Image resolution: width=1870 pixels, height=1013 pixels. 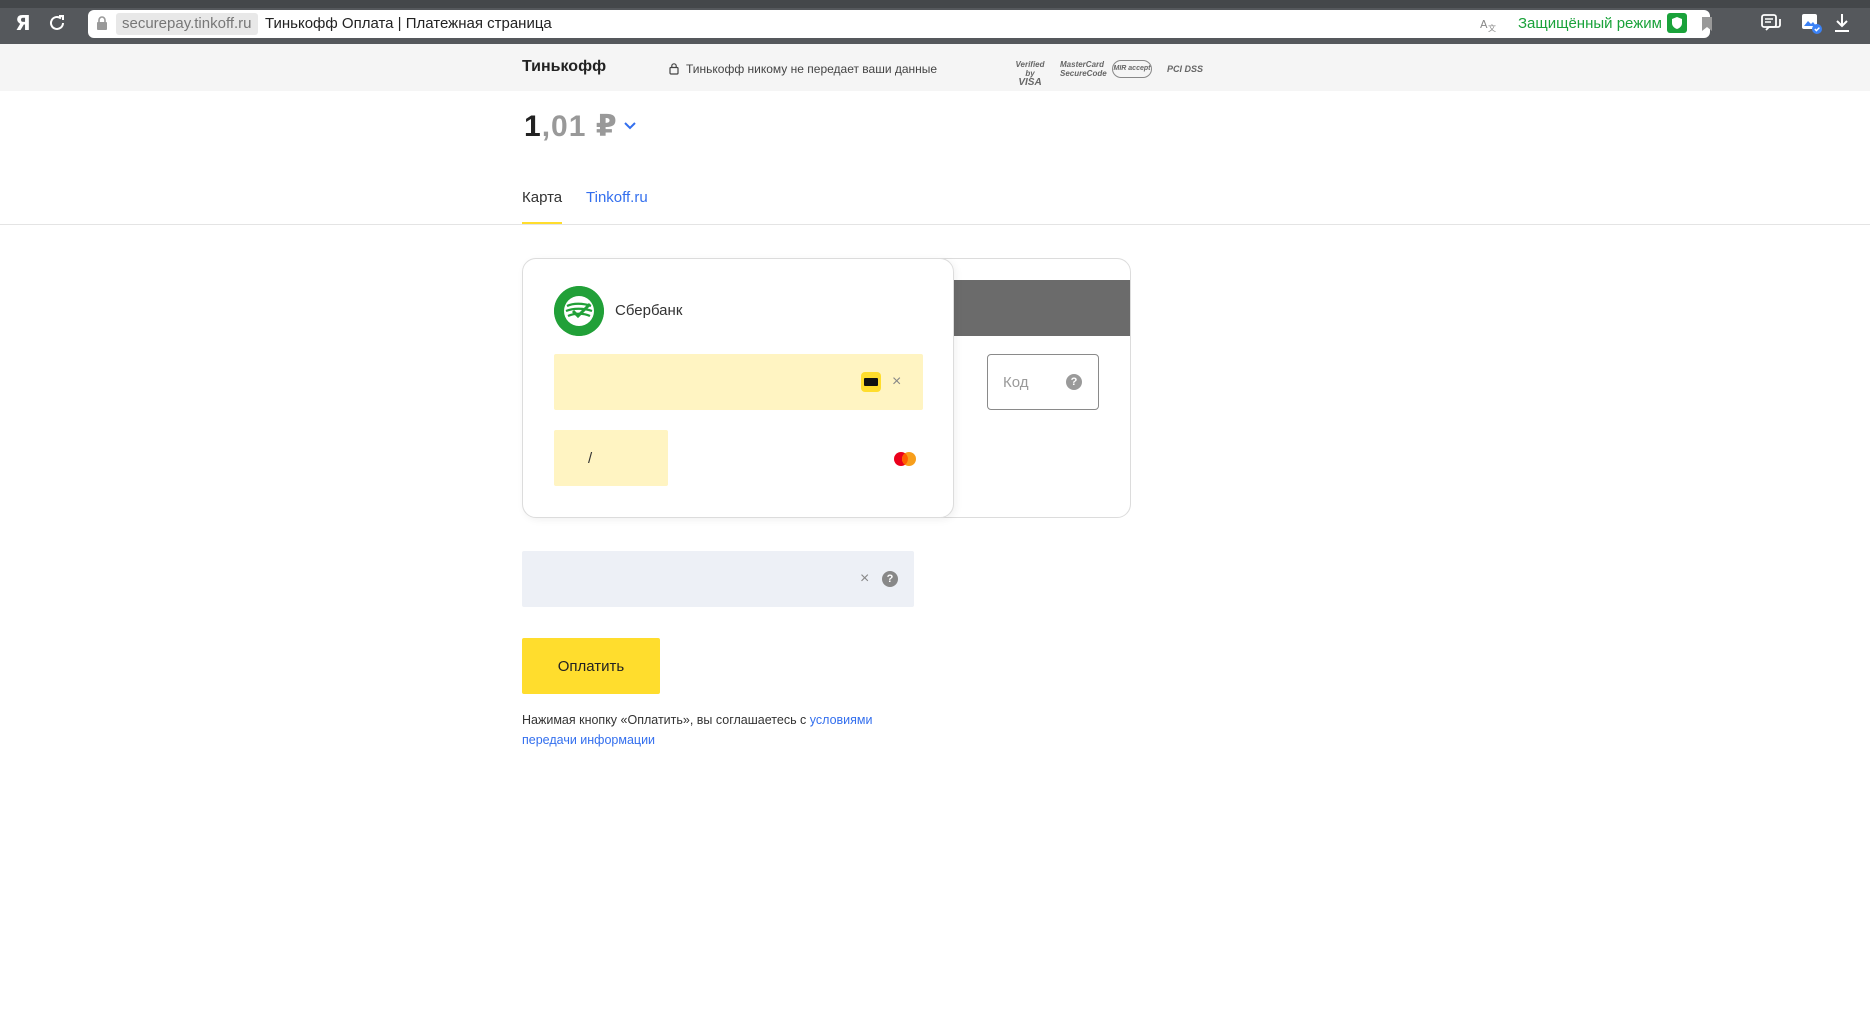 What do you see at coordinates (1184, 69) in the screenshot?
I see `pci-dss-logo: PCI DSS` at bounding box center [1184, 69].